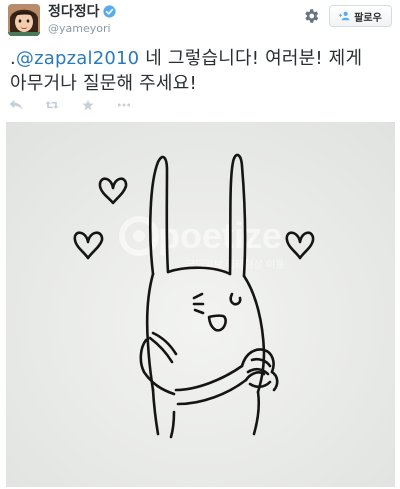 This screenshot has width=400, height=489. I want to click on reply-icon, so click(16, 105).